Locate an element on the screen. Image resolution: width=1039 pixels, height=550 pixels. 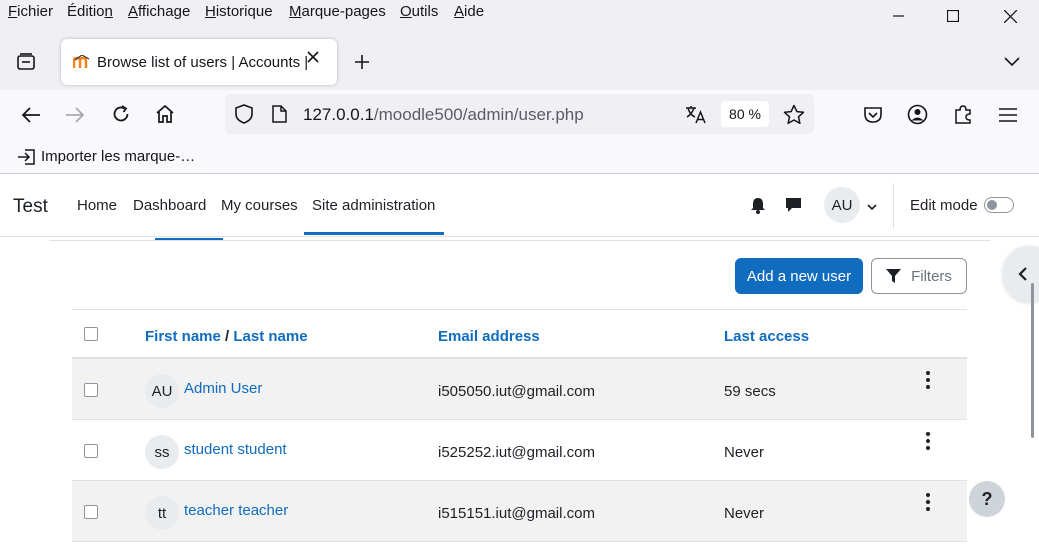
sort-last-access: Last access is located at coordinates (766, 336).